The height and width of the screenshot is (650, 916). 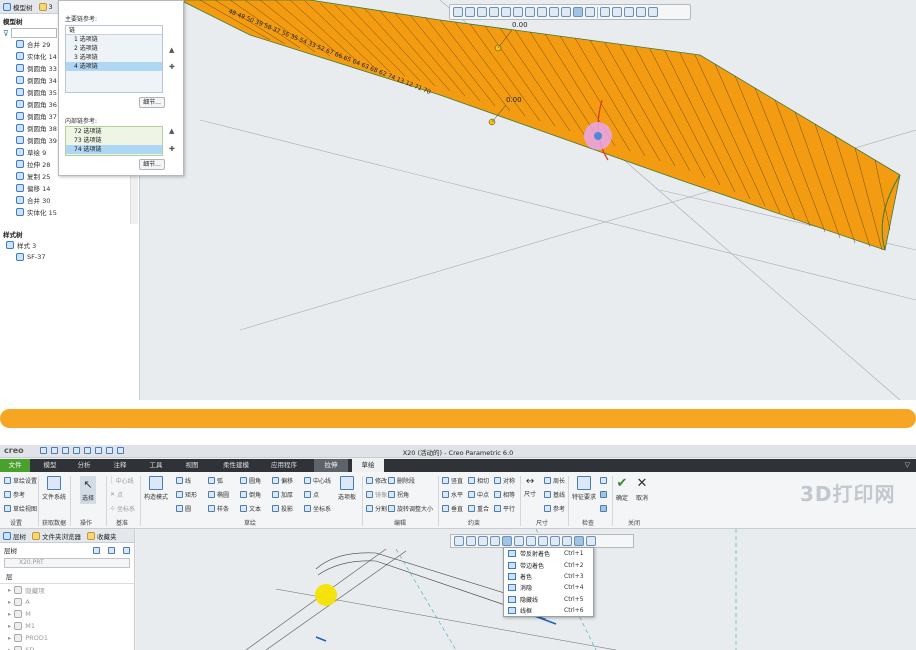 I want to click on overlap-icon, so click(x=603, y=480).